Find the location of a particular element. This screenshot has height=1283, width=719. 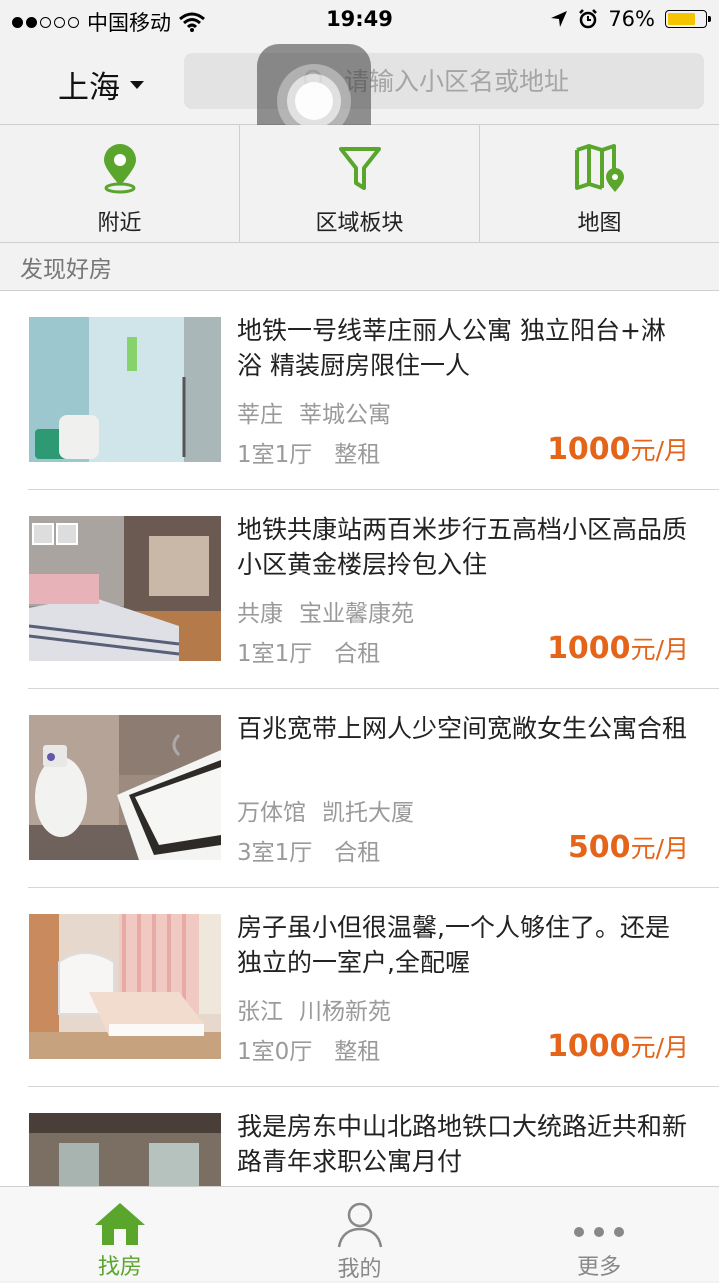

tab-find-house: 找房 is located at coordinates (120, 1234).